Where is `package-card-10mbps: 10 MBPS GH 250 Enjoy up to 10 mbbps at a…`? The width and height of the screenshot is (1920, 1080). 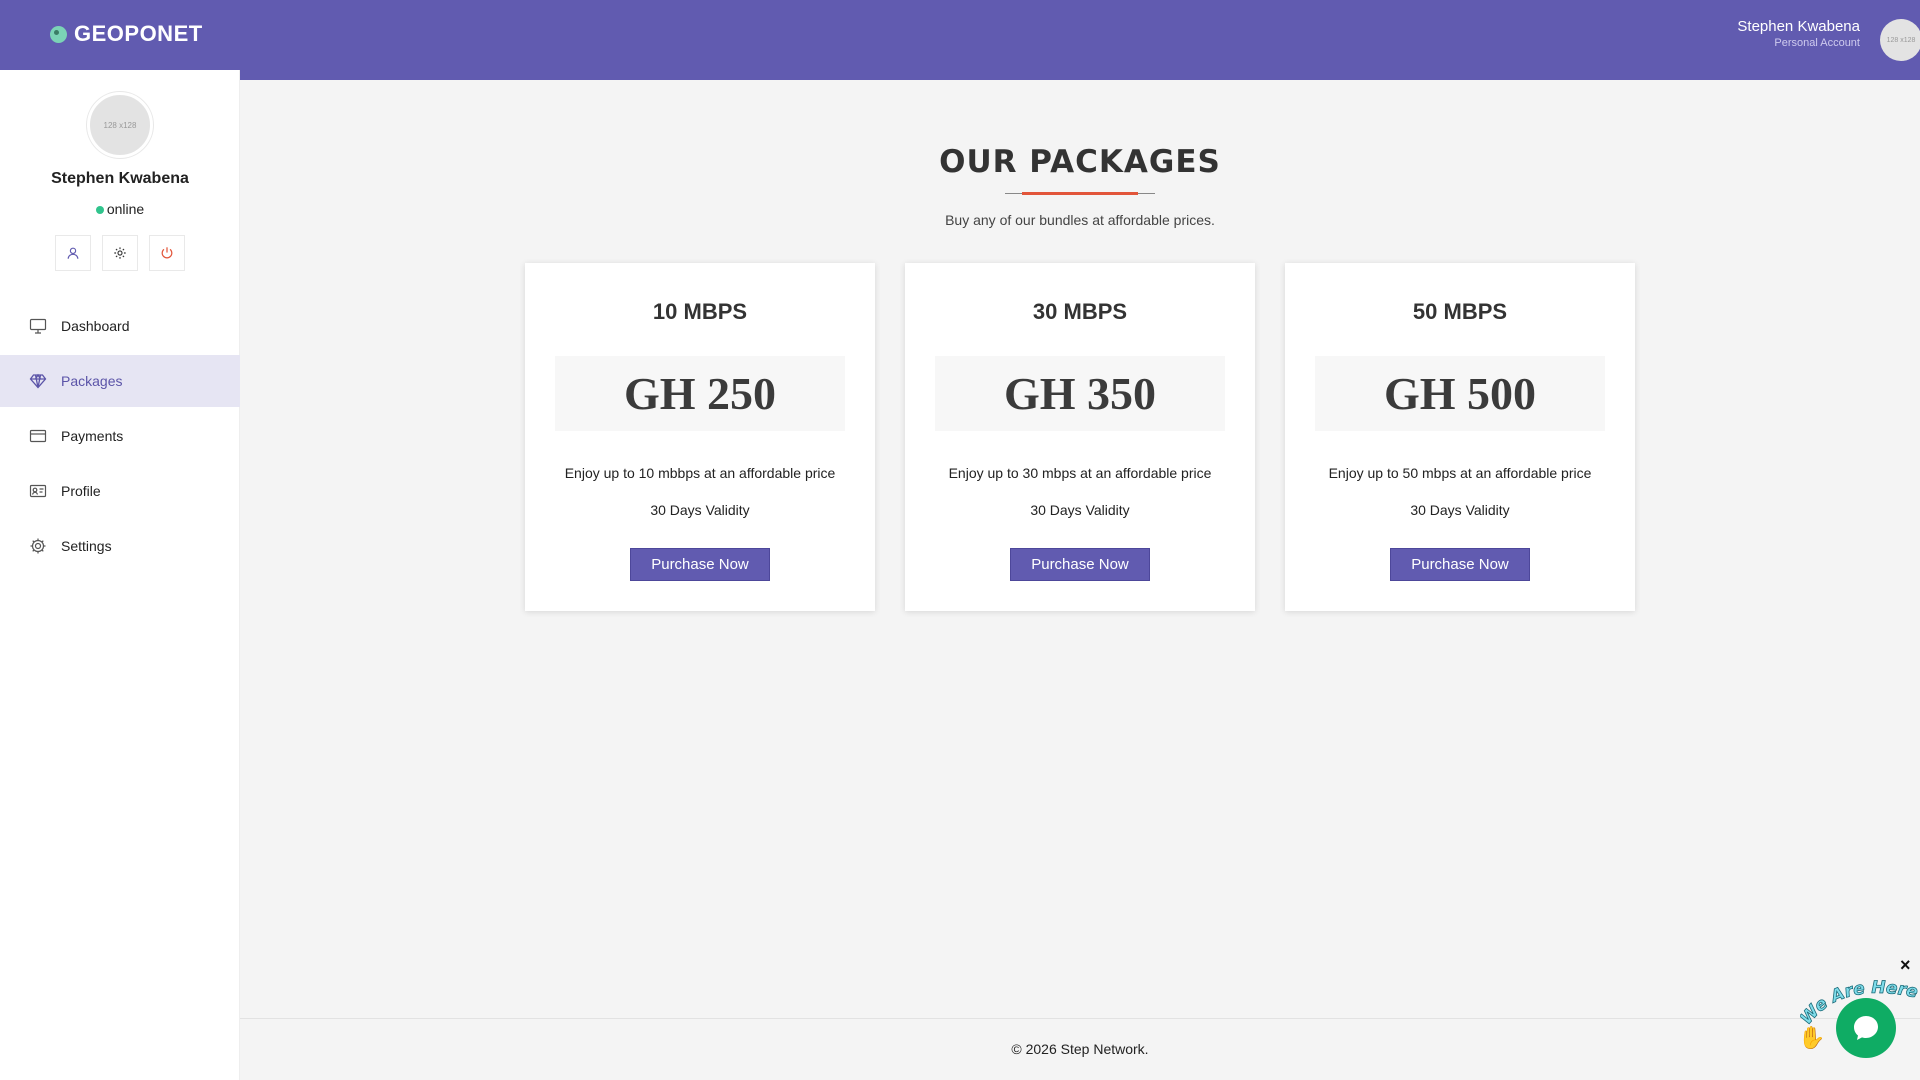 package-card-10mbps: 10 MBPS GH 250 Enjoy up to 10 mbbps at a… is located at coordinates (700, 437).